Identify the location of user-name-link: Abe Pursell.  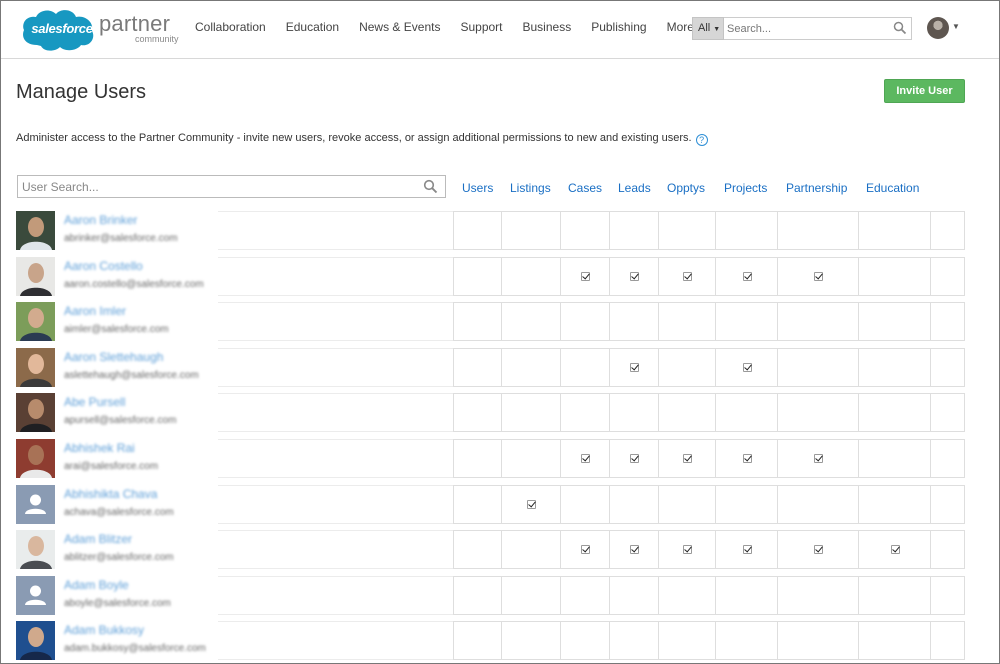
(94, 402).